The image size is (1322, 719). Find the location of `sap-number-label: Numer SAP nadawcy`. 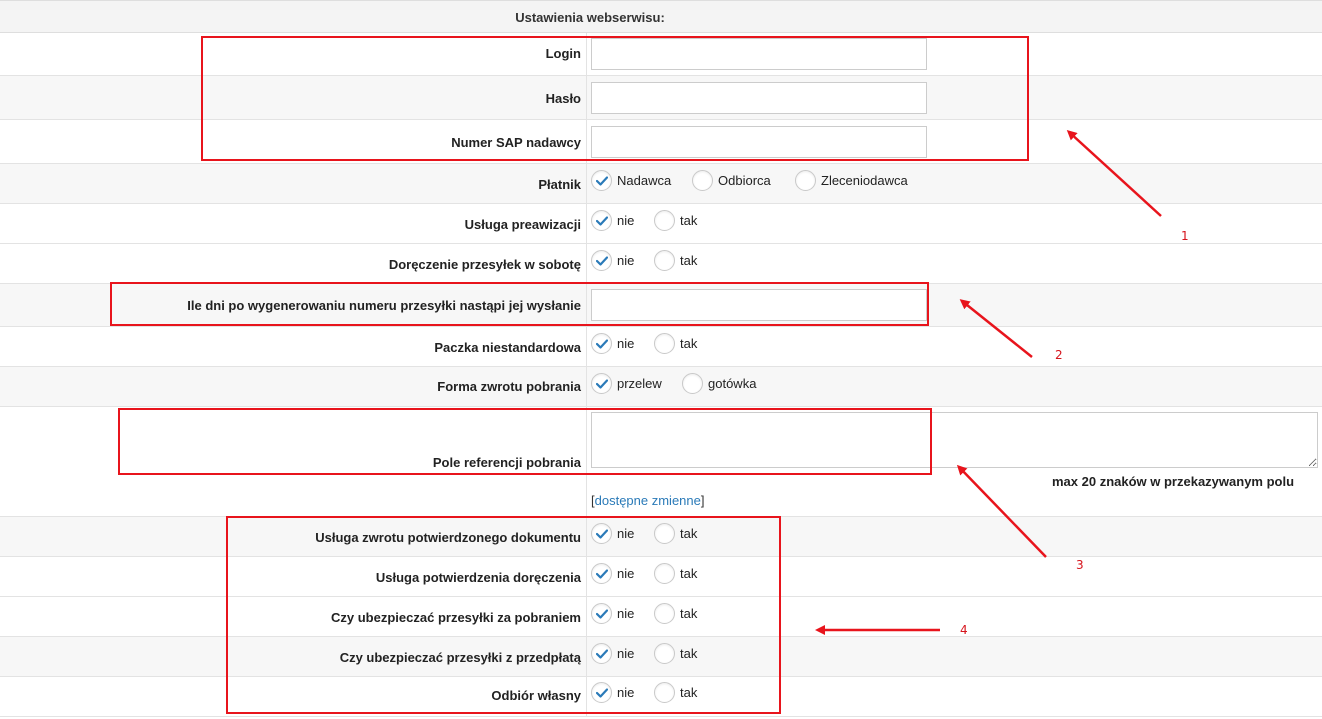

sap-number-label: Numer SAP nadawcy is located at coordinates (516, 142).